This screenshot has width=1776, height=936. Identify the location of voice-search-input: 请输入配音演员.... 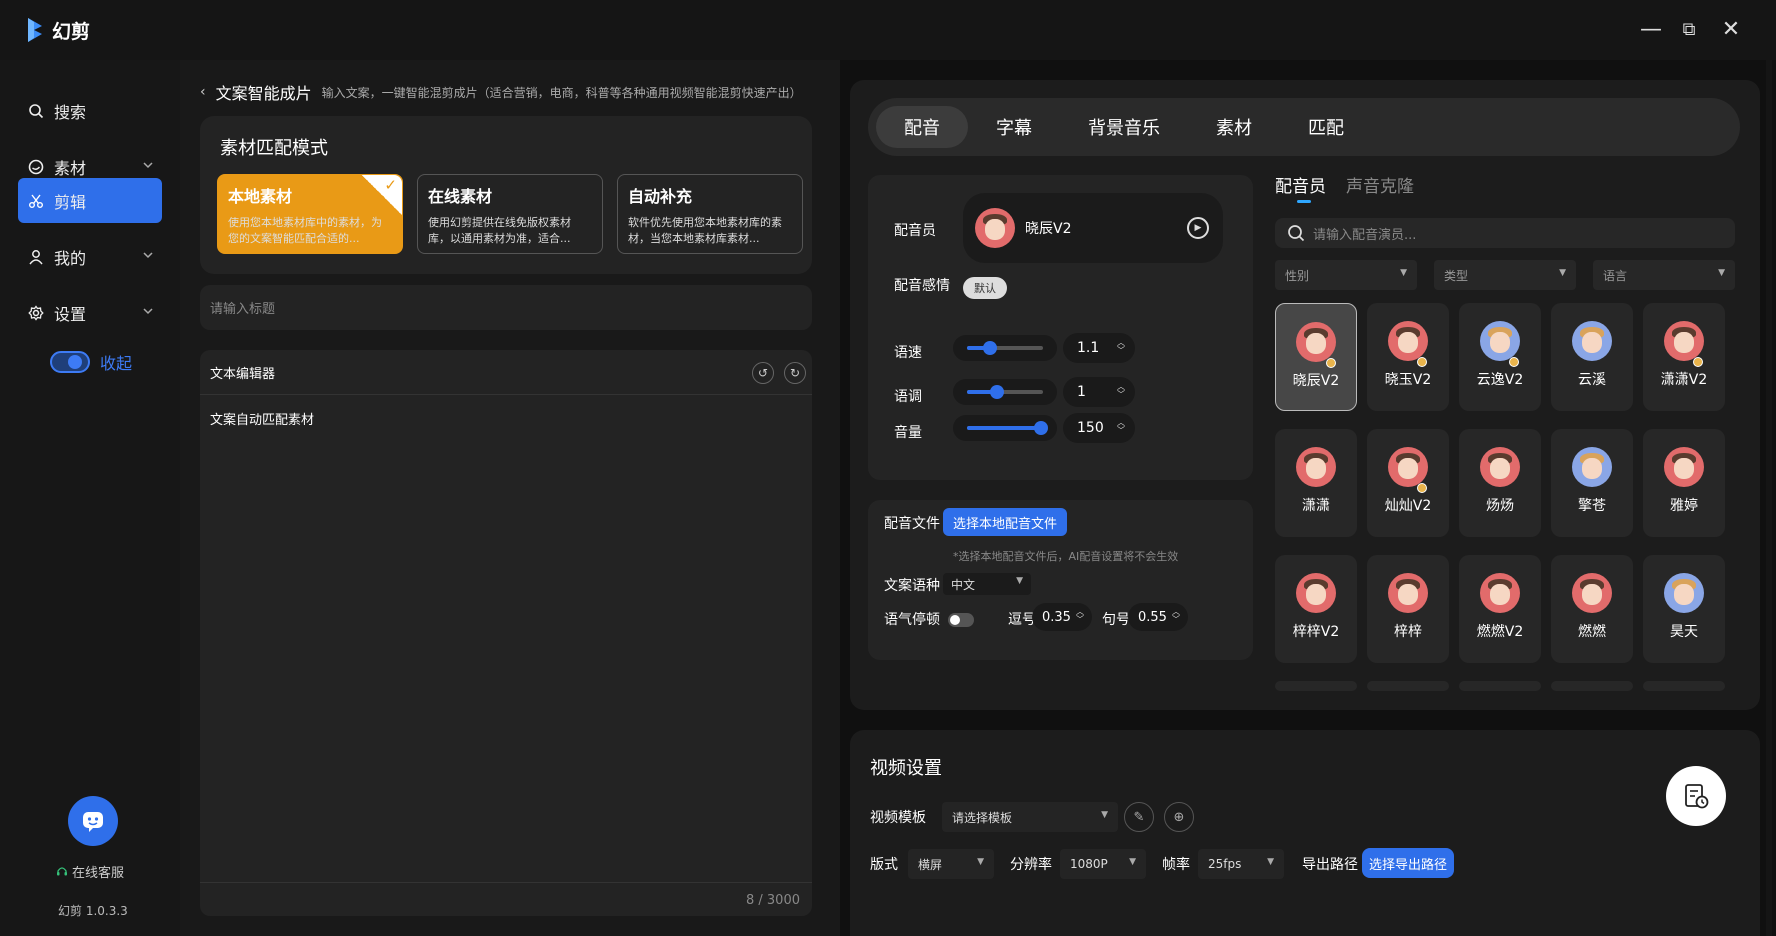
(1505, 233).